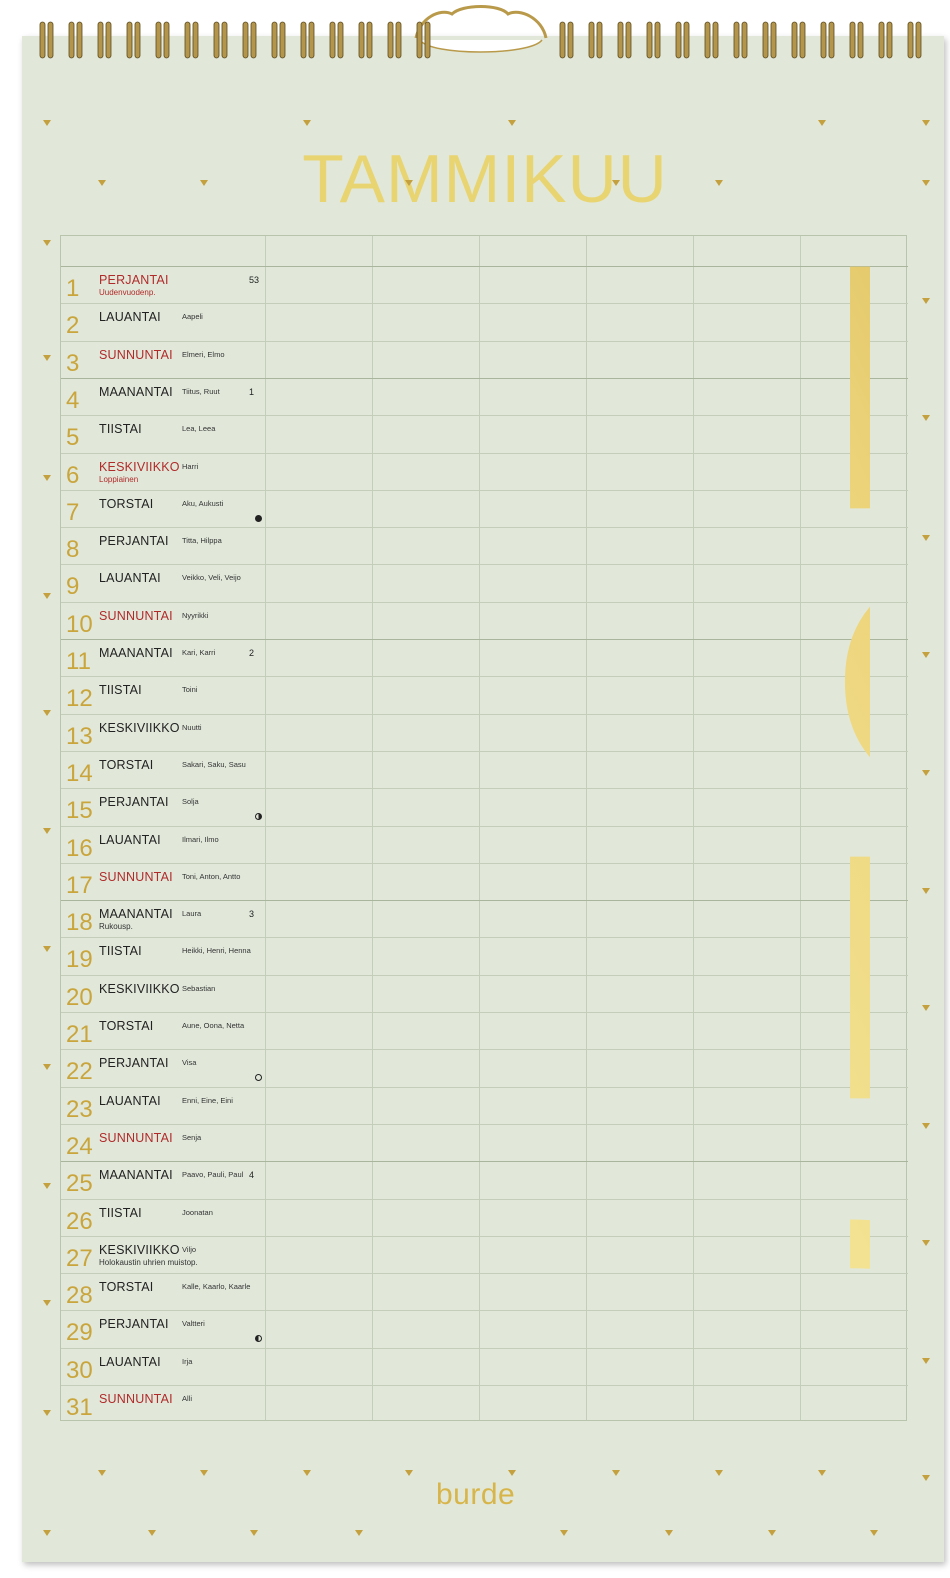  Describe the element at coordinates (127, 292) in the screenshot. I see `holiday-label: Uudenvuodenp.` at that location.